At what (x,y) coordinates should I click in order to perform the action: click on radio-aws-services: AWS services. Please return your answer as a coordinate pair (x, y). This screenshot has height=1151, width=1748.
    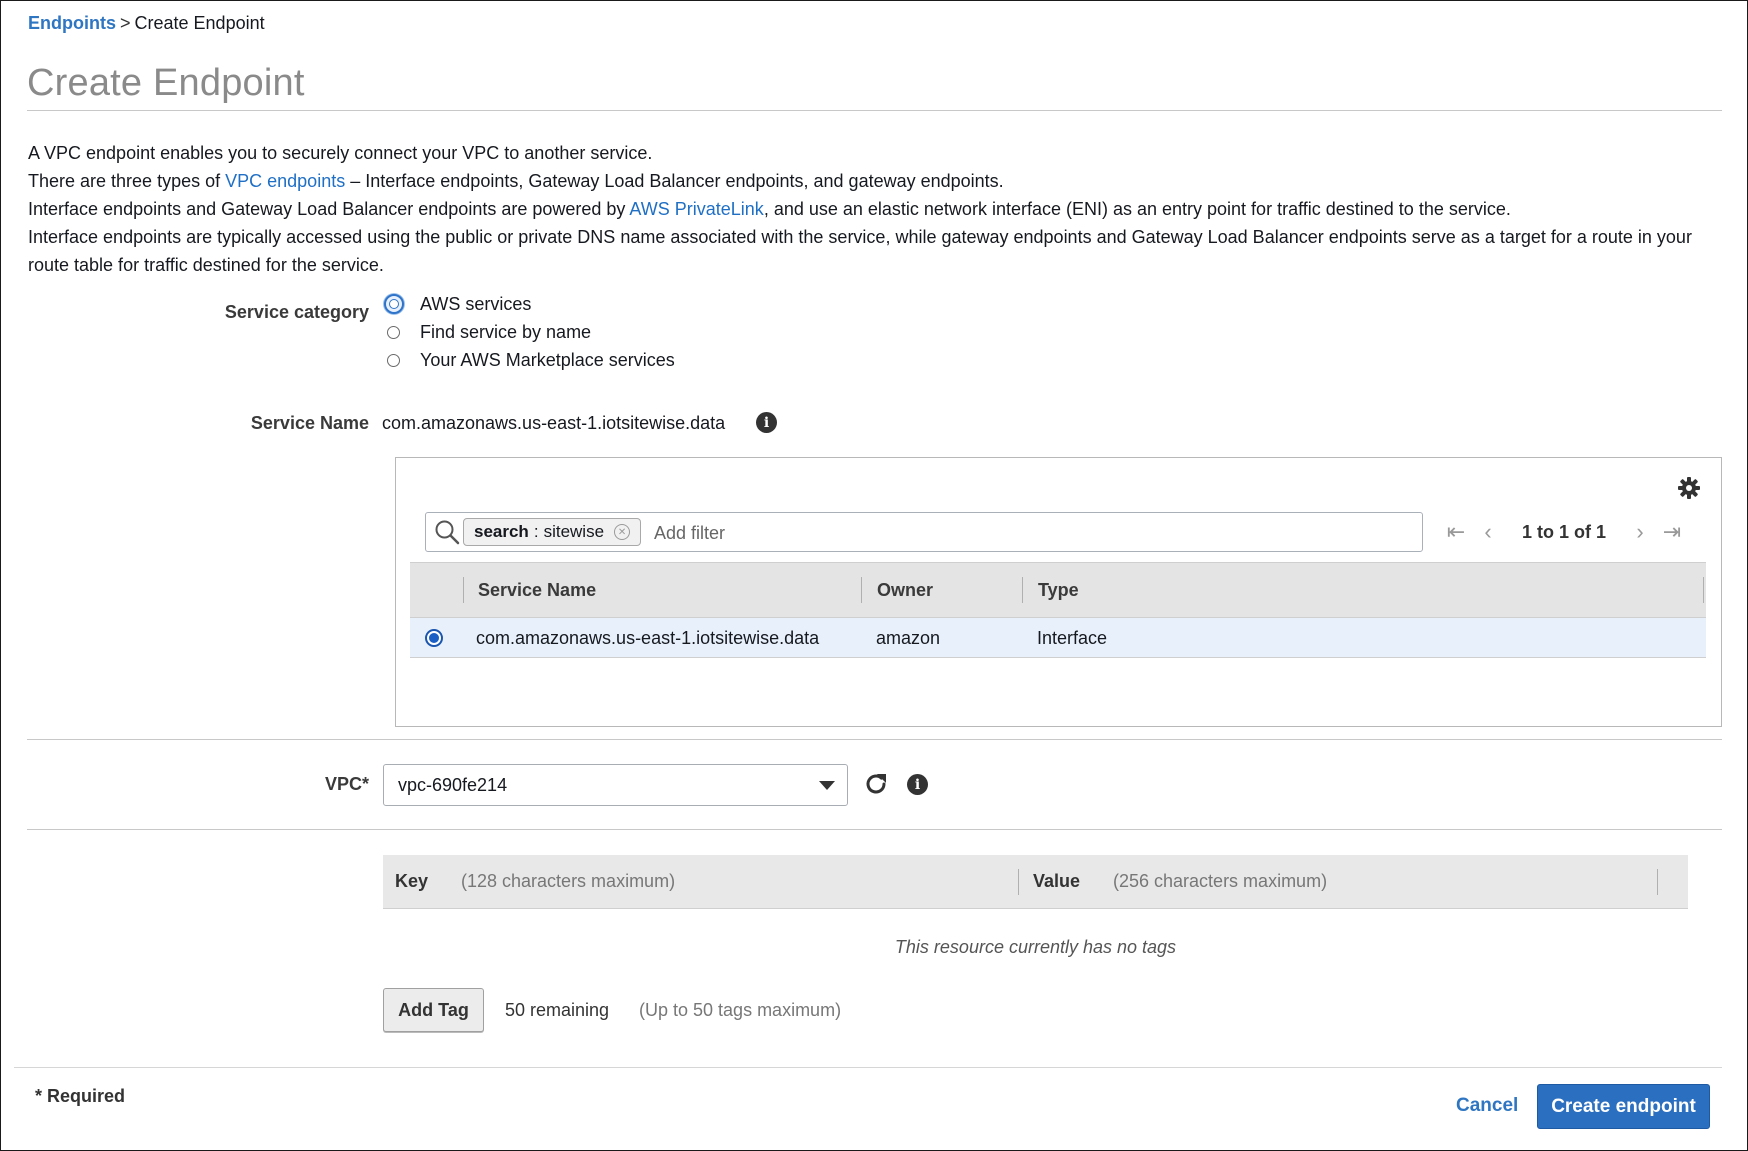
    Looking at the image, I should click on (529, 304).